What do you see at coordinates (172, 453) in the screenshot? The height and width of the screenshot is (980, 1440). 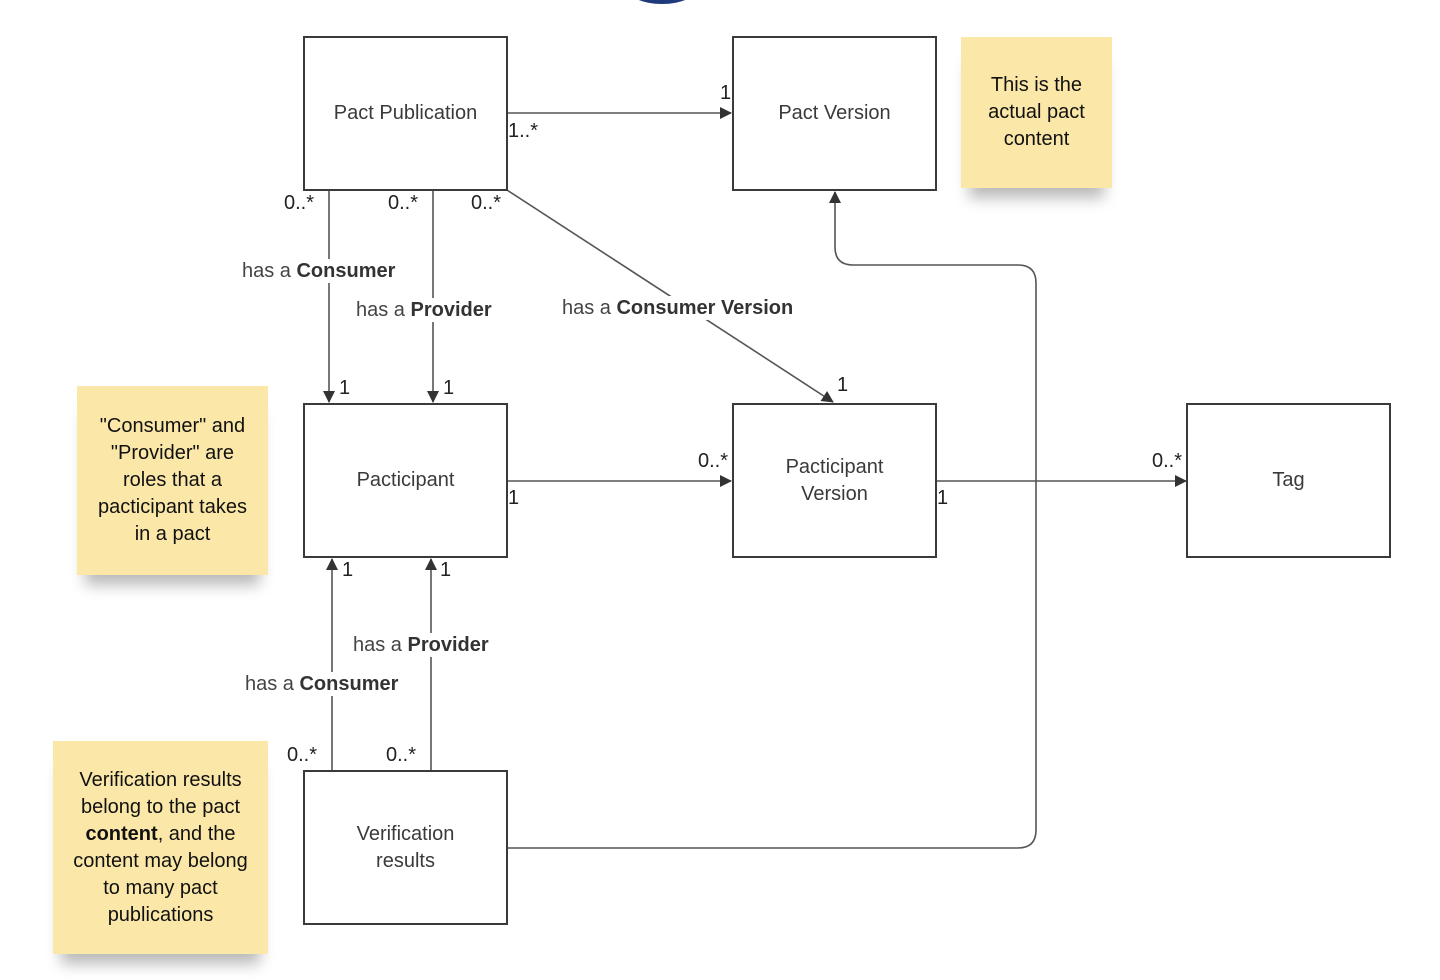 I see `note-line: "Provider" are` at bounding box center [172, 453].